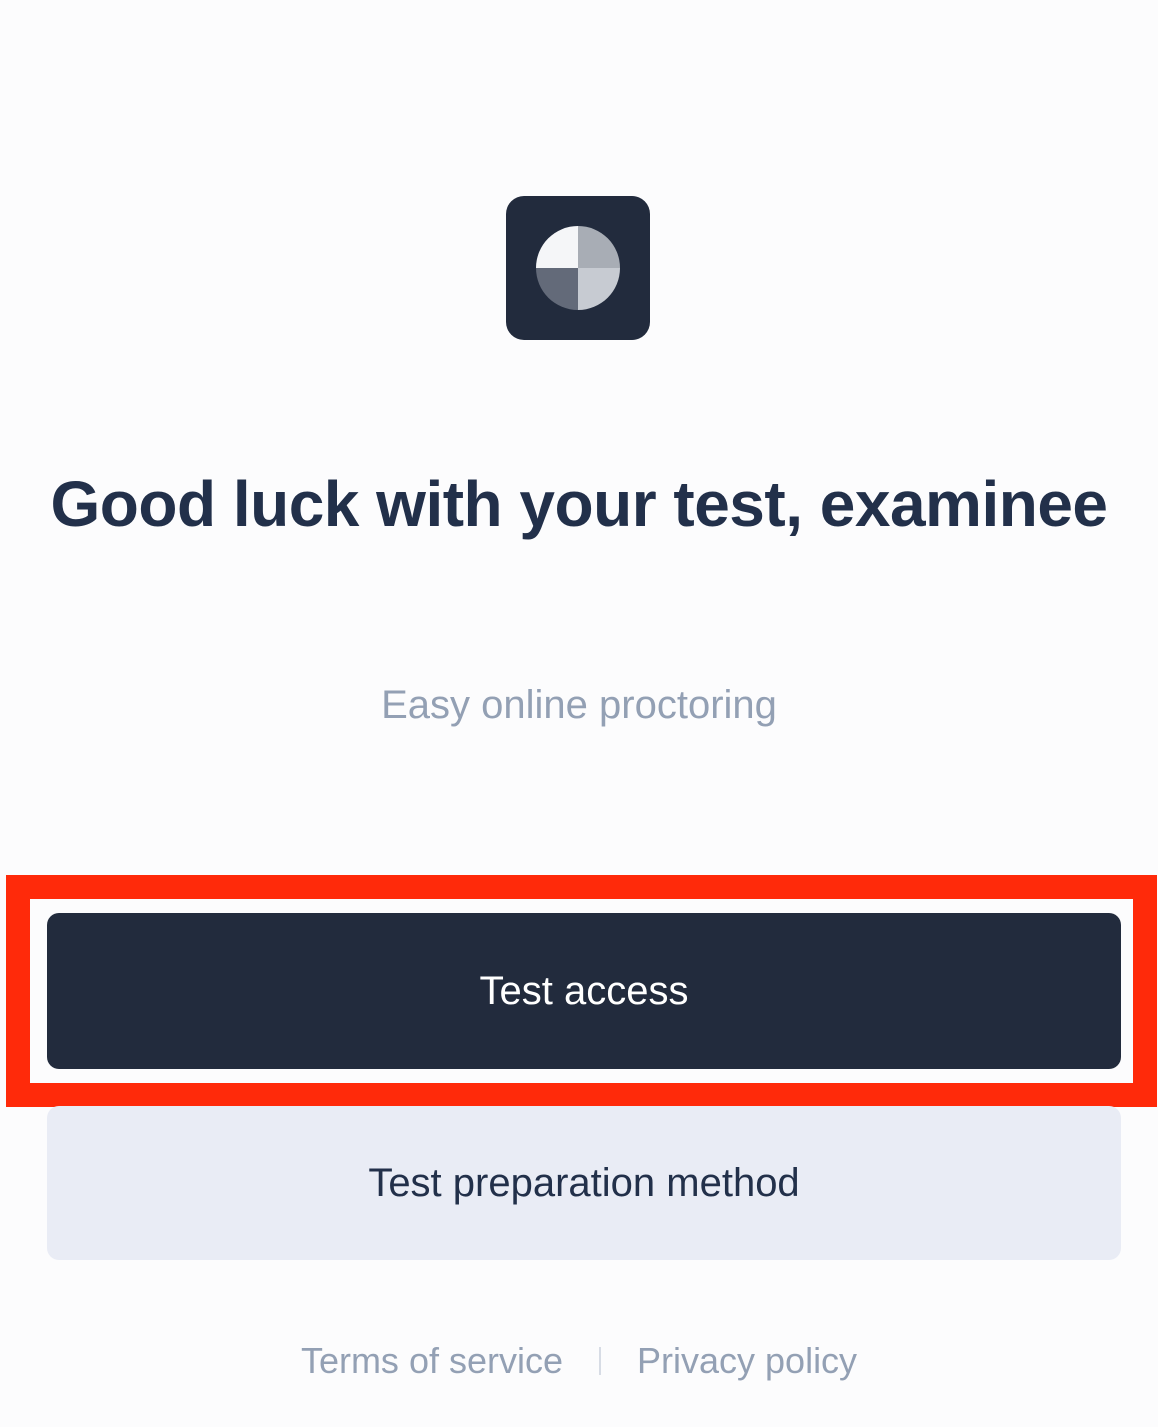  Describe the element at coordinates (584, 1183) in the screenshot. I see `test-preparation-method-button: Test preparation method` at that location.